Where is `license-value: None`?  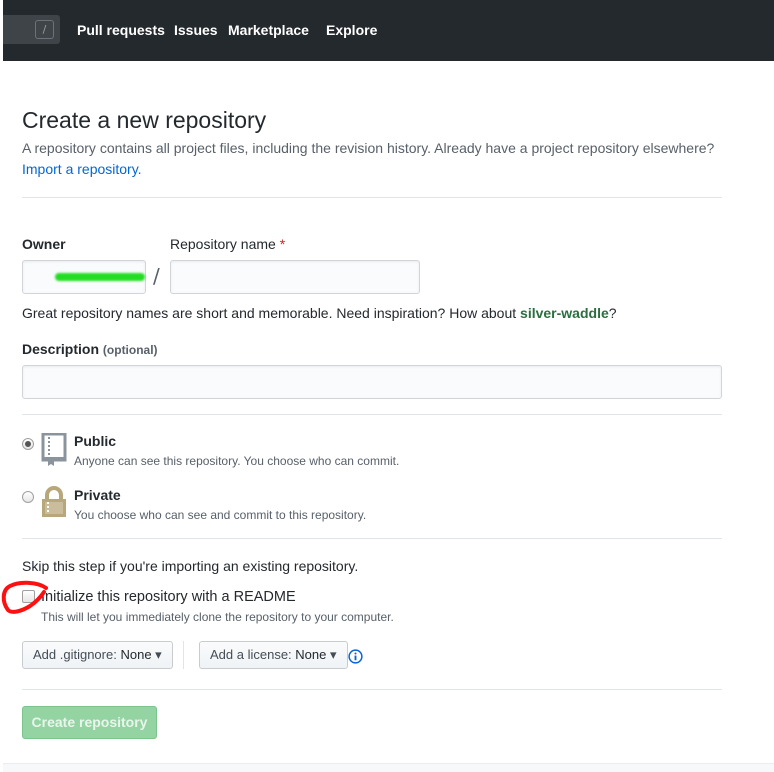 license-value: None is located at coordinates (311, 654).